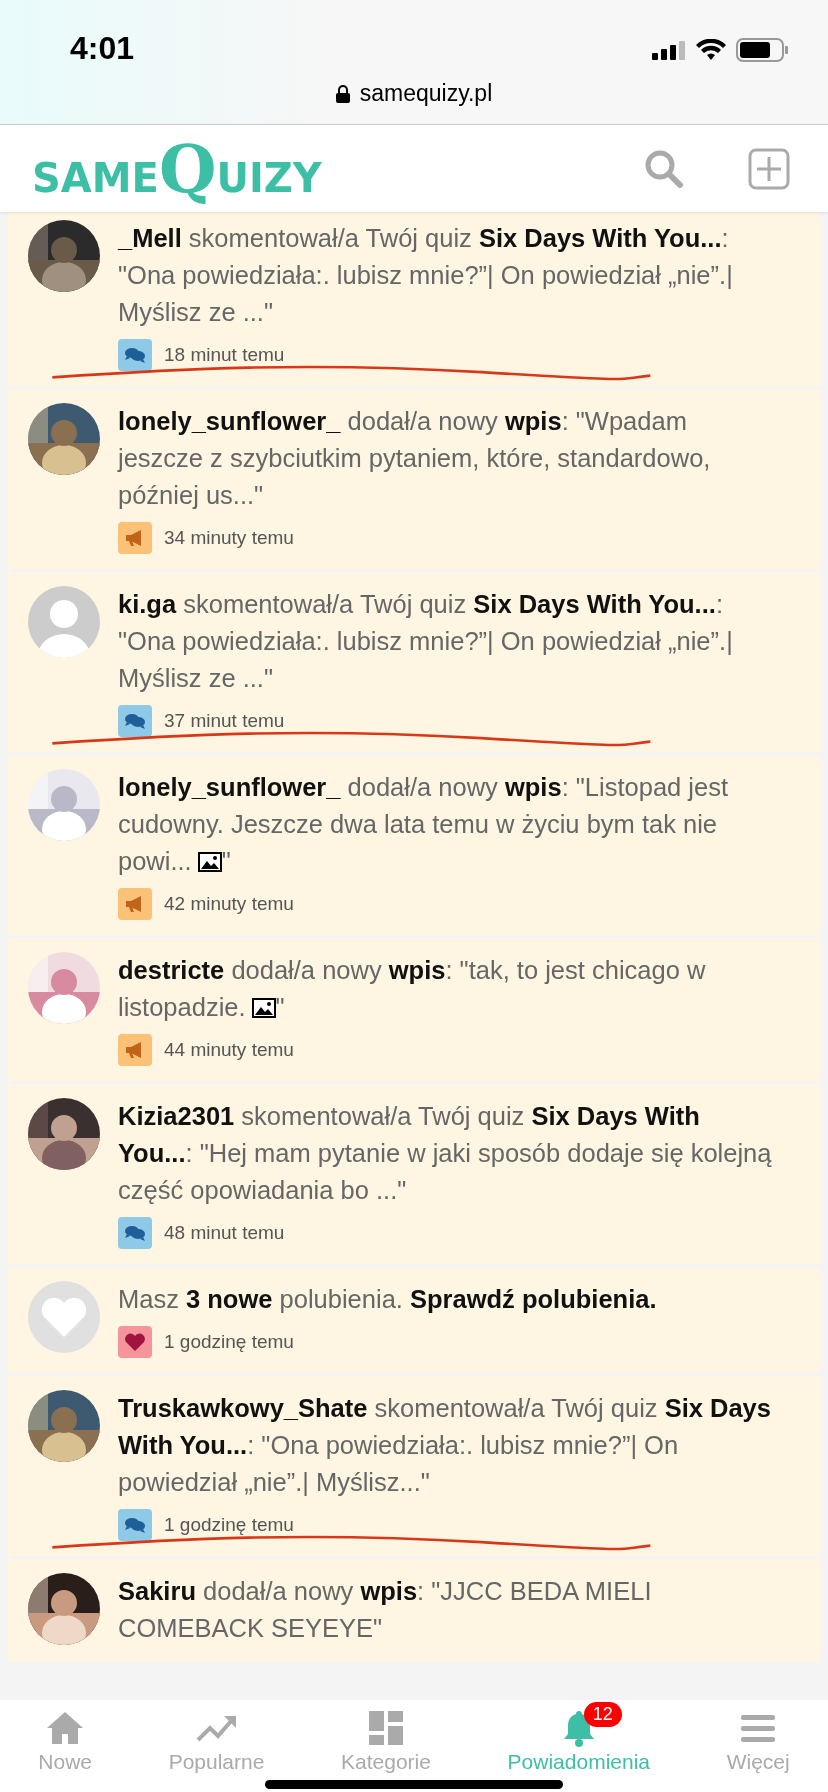 The image size is (828, 1792). What do you see at coordinates (426, 275) in the screenshot?
I see `notification-text: _Mell skomentował/a Twój quiz Six Days With You...: "Ona powiedziała:. lubisz mnie?”| On powiedział „nie”.| Myślisz ze ..."` at bounding box center [426, 275].